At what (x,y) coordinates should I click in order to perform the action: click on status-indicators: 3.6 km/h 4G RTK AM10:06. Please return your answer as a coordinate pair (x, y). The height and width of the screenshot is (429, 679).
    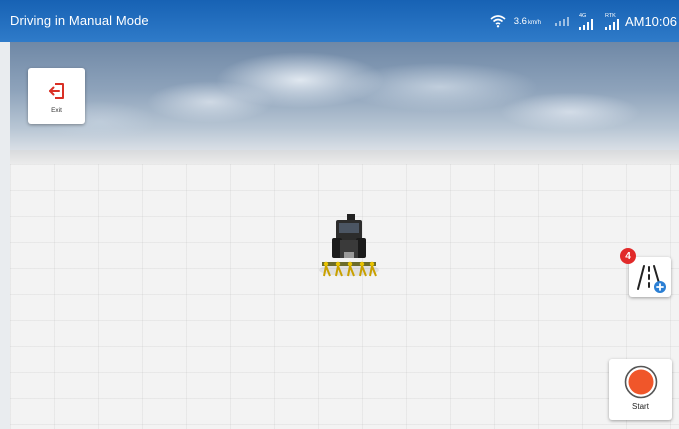
    Looking at the image, I should click on (583, 21).